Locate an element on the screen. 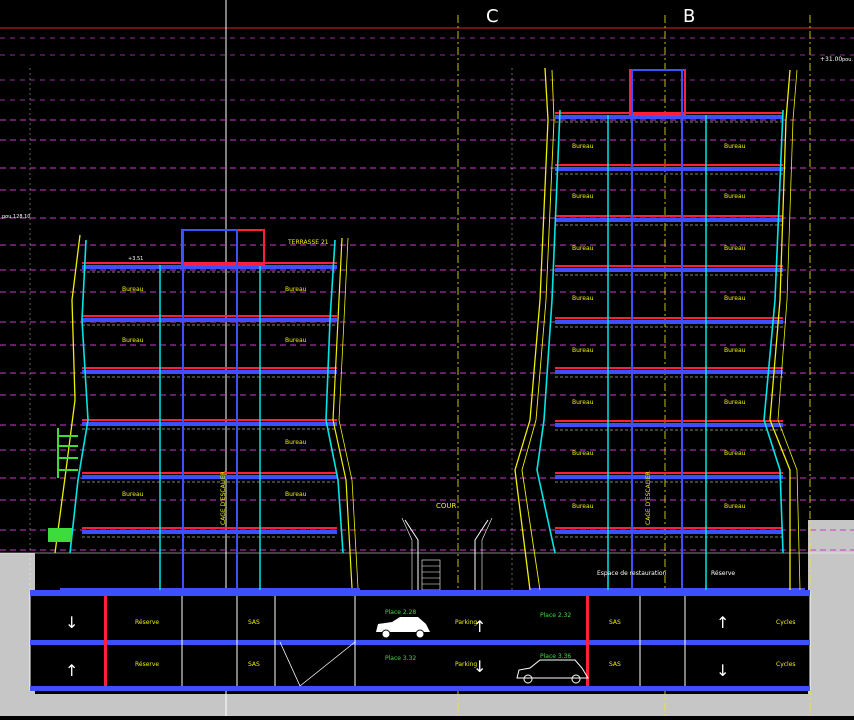 This screenshot has height=720, width=854. right-columns is located at coordinates (657, 352).